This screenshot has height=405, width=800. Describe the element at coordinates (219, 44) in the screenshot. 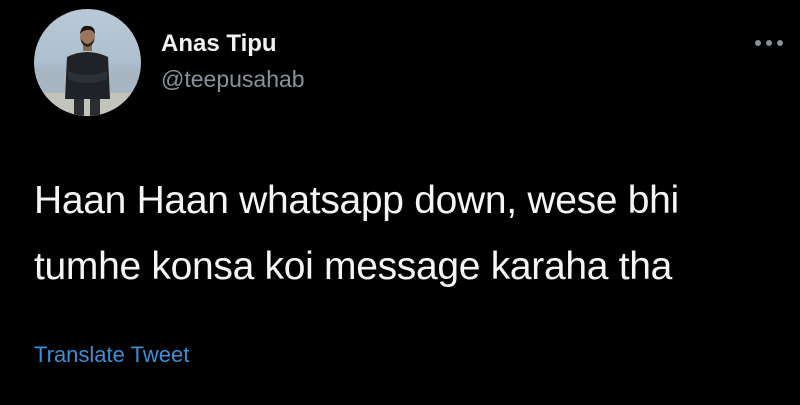

I see `display-name: Anas Tipu` at that location.